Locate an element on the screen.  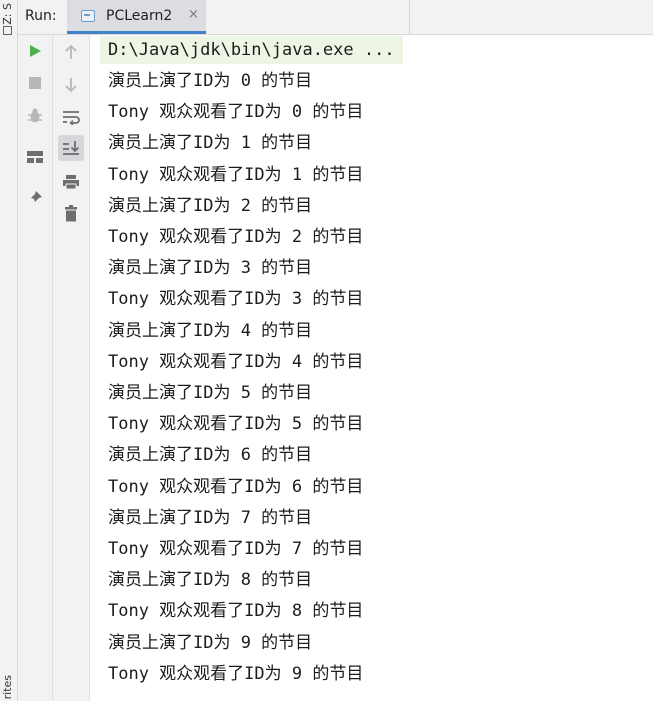
soft-wrap-icon is located at coordinates (71, 118).